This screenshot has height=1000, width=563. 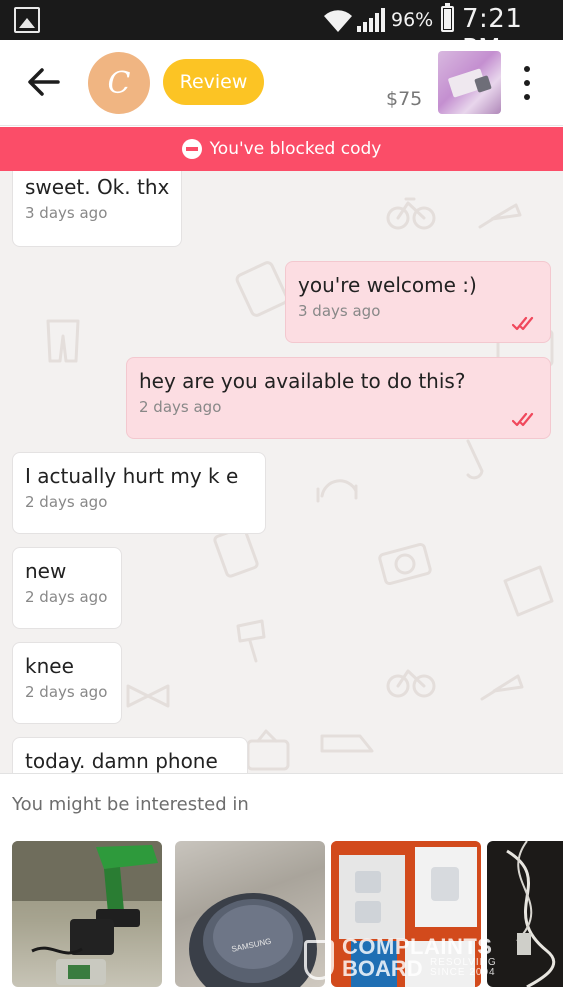 I want to click on review-button-label: Review, so click(x=213, y=82).